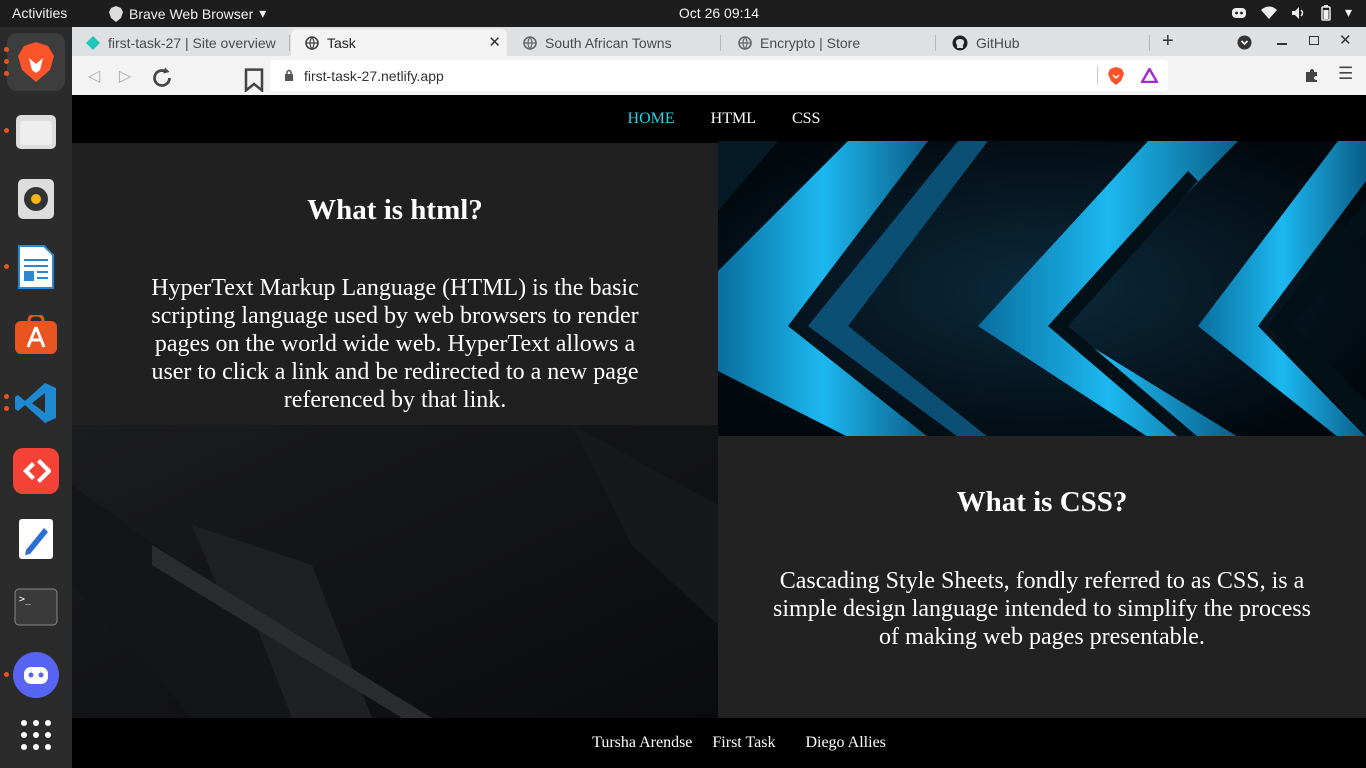 This screenshot has width=1366, height=768. What do you see at coordinates (254, 80) in the screenshot?
I see `bookmark-icon` at bounding box center [254, 80].